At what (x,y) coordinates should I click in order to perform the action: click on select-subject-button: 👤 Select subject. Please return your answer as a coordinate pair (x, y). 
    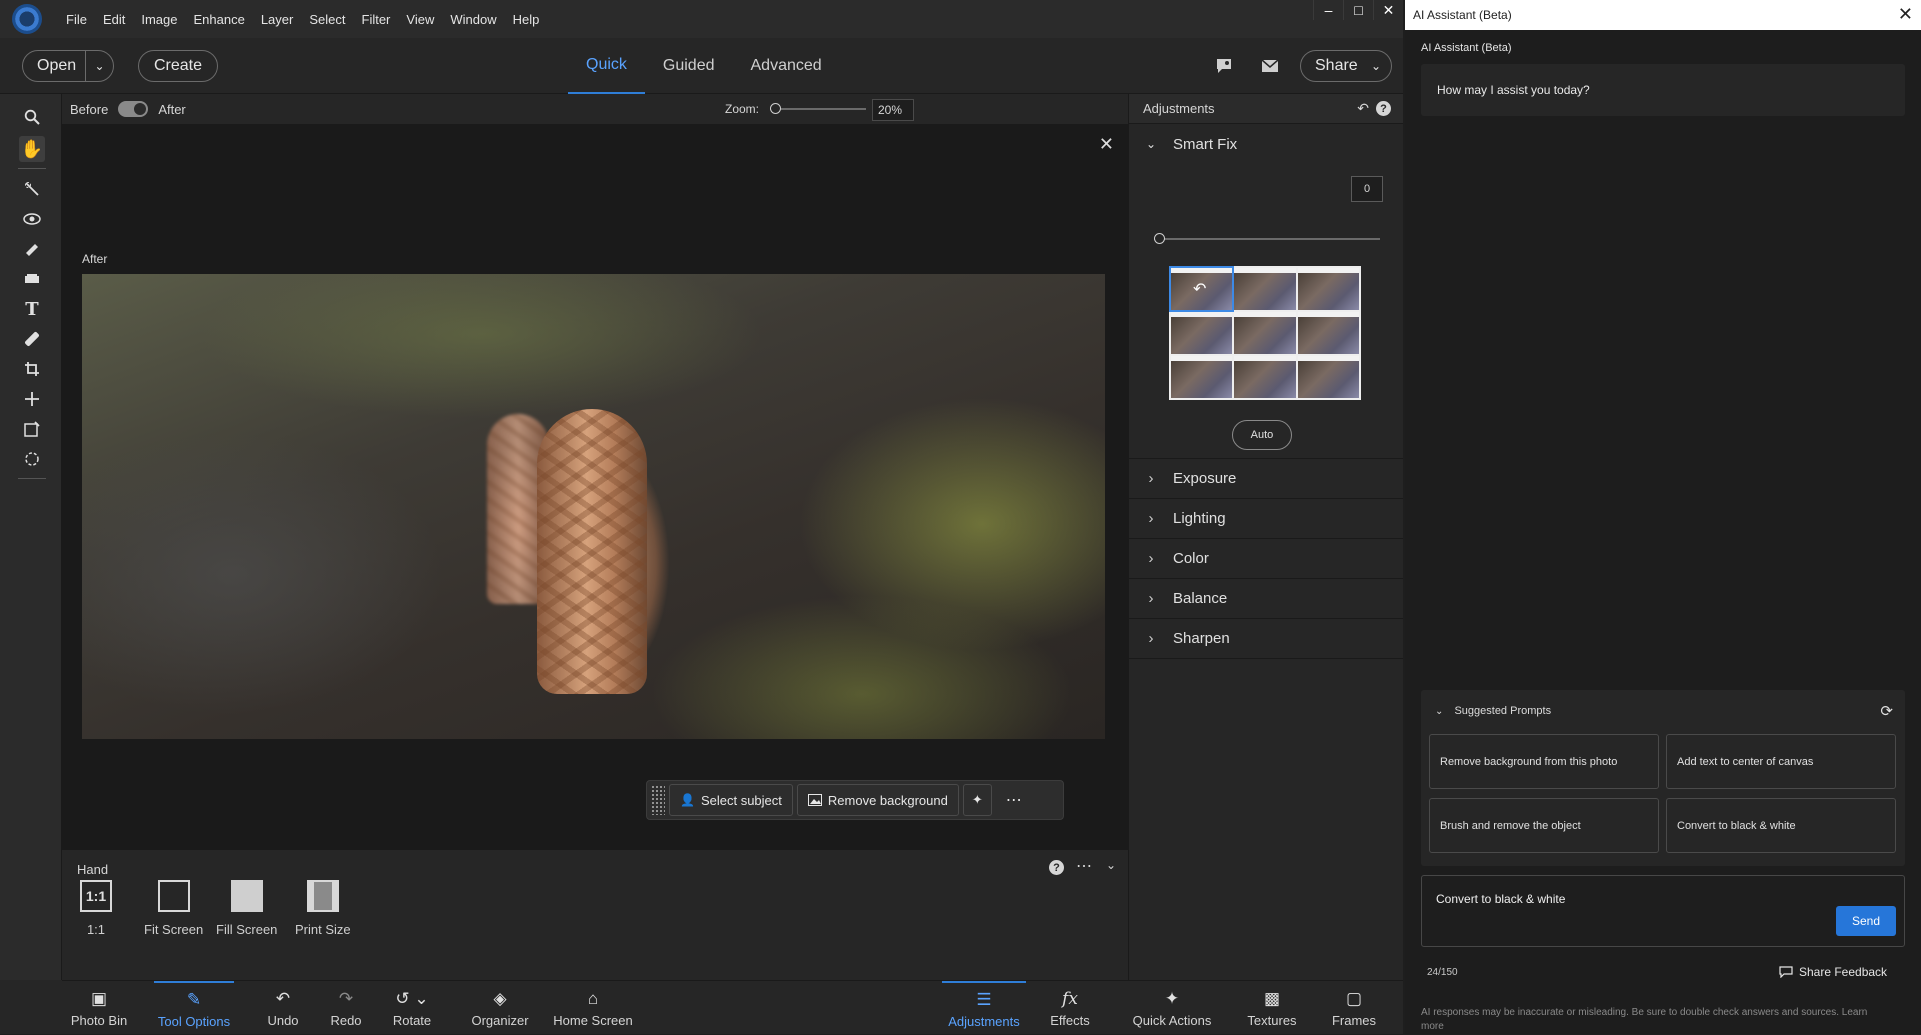
    Looking at the image, I should click on (731, 800).